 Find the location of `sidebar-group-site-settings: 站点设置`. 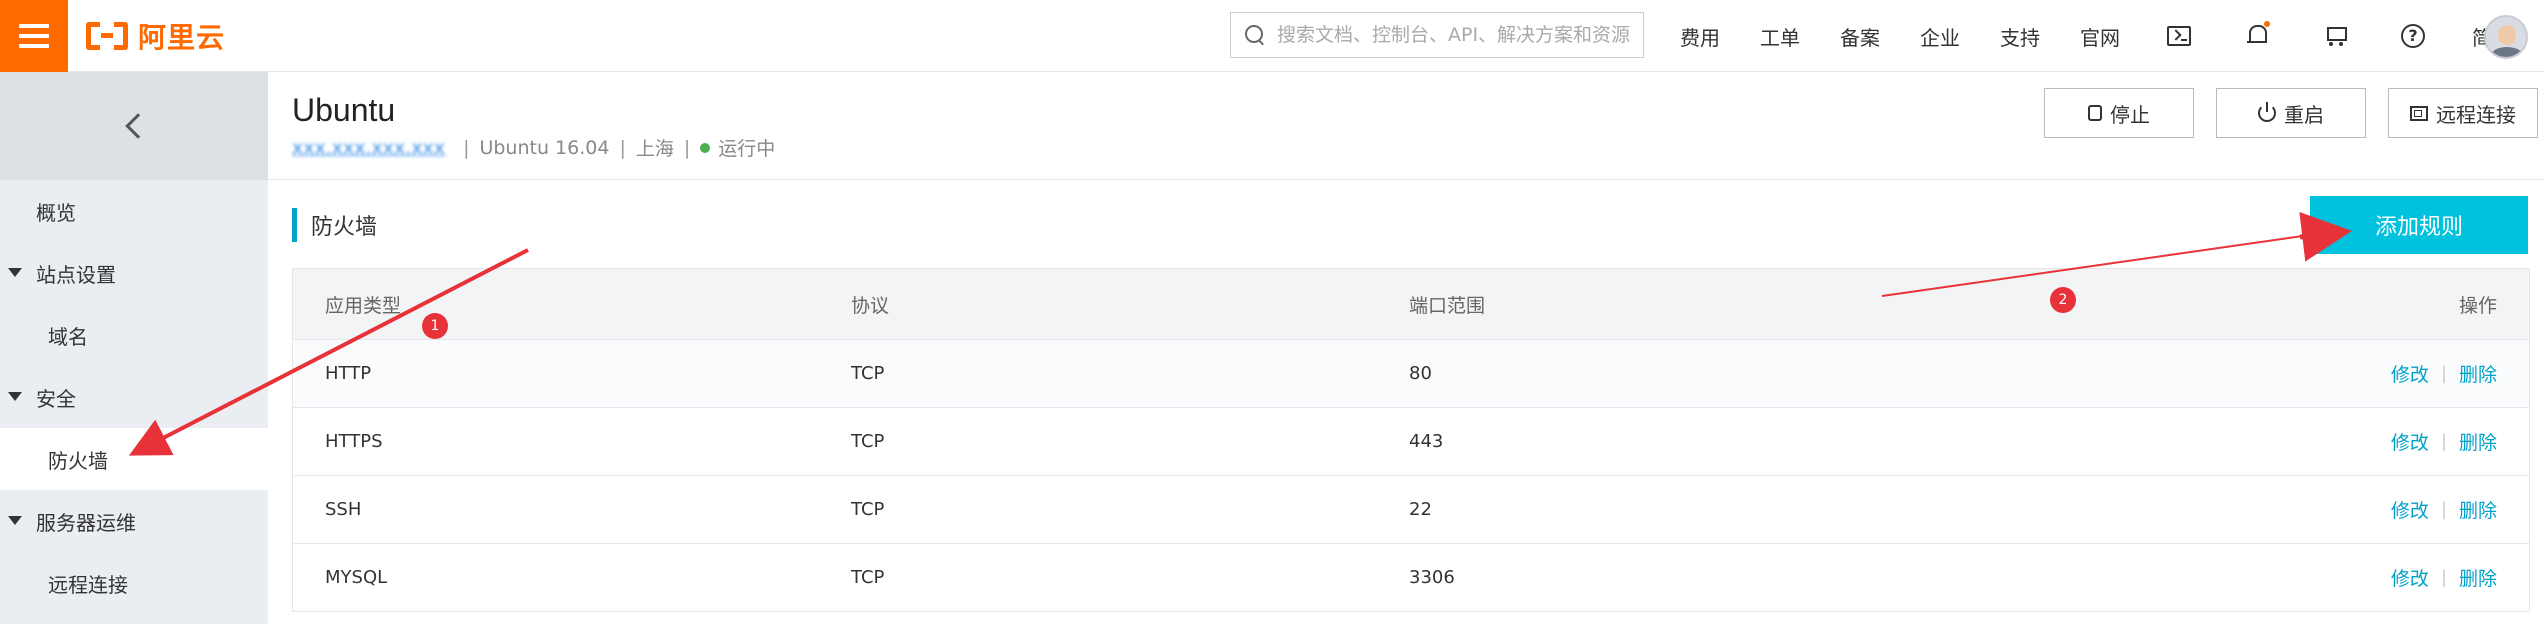

sidebar-group-site-settings: 站点设置 is located at coordinates (134, 273).